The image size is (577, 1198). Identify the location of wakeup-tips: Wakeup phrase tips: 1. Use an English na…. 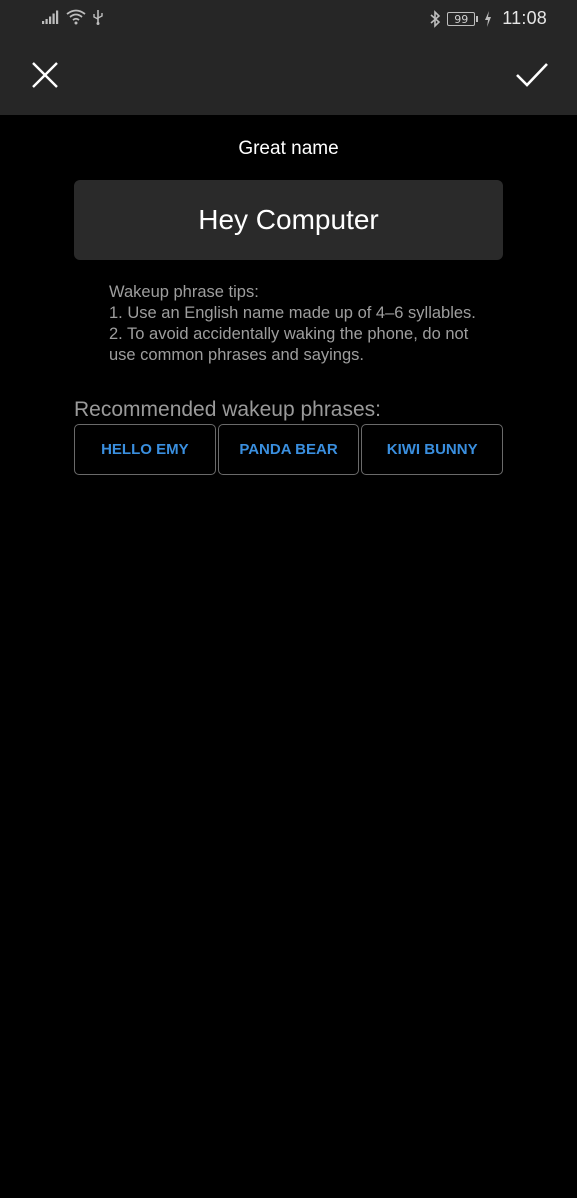
(299, 324).